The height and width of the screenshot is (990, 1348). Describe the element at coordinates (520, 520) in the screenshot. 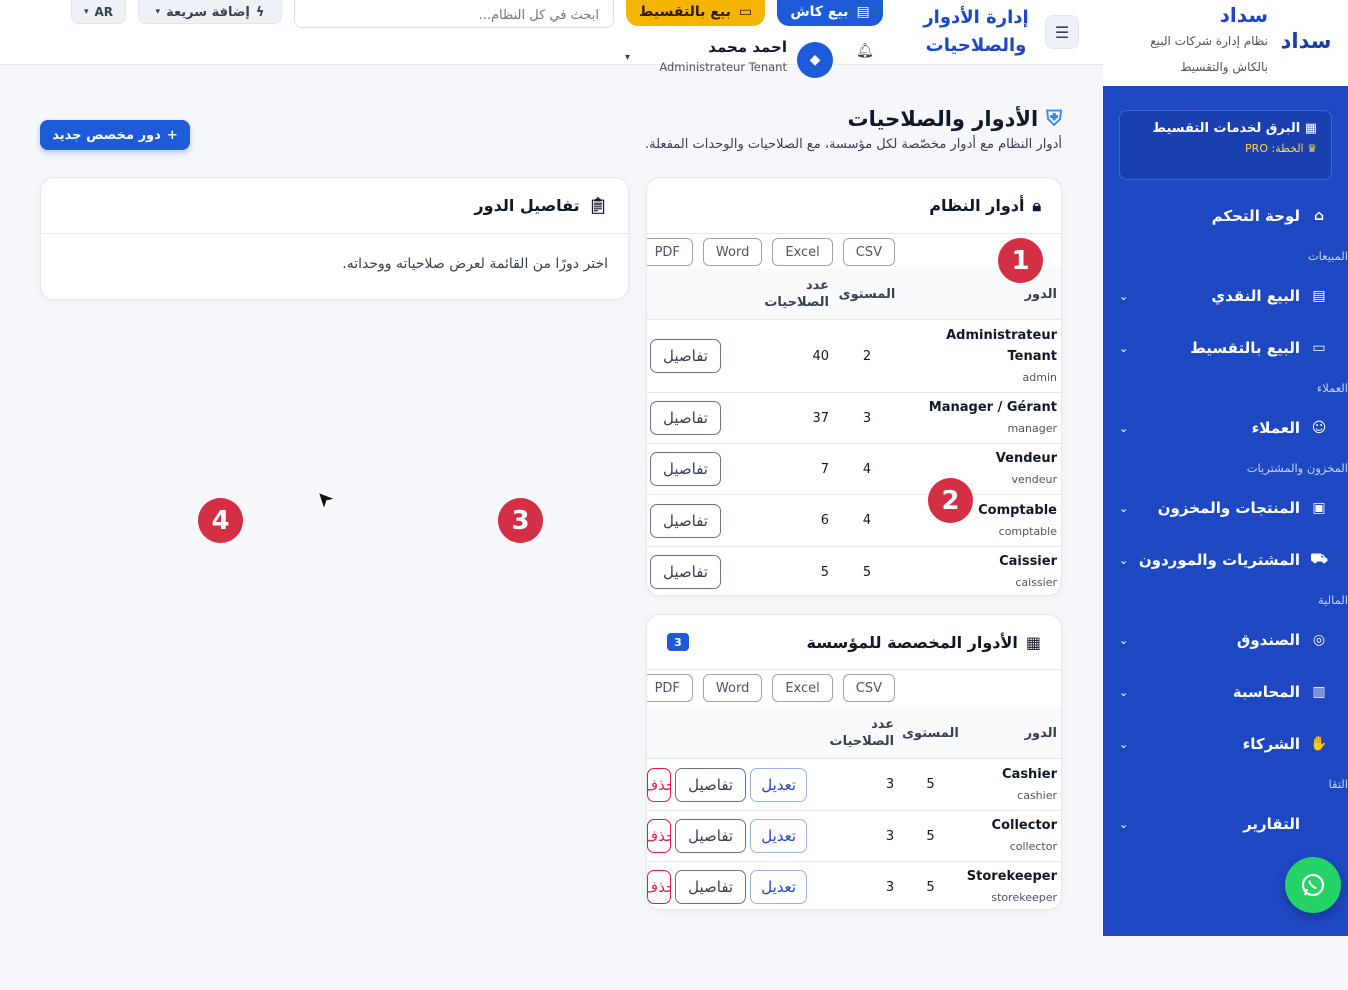

I see `annotation-marker: 3` at that location.